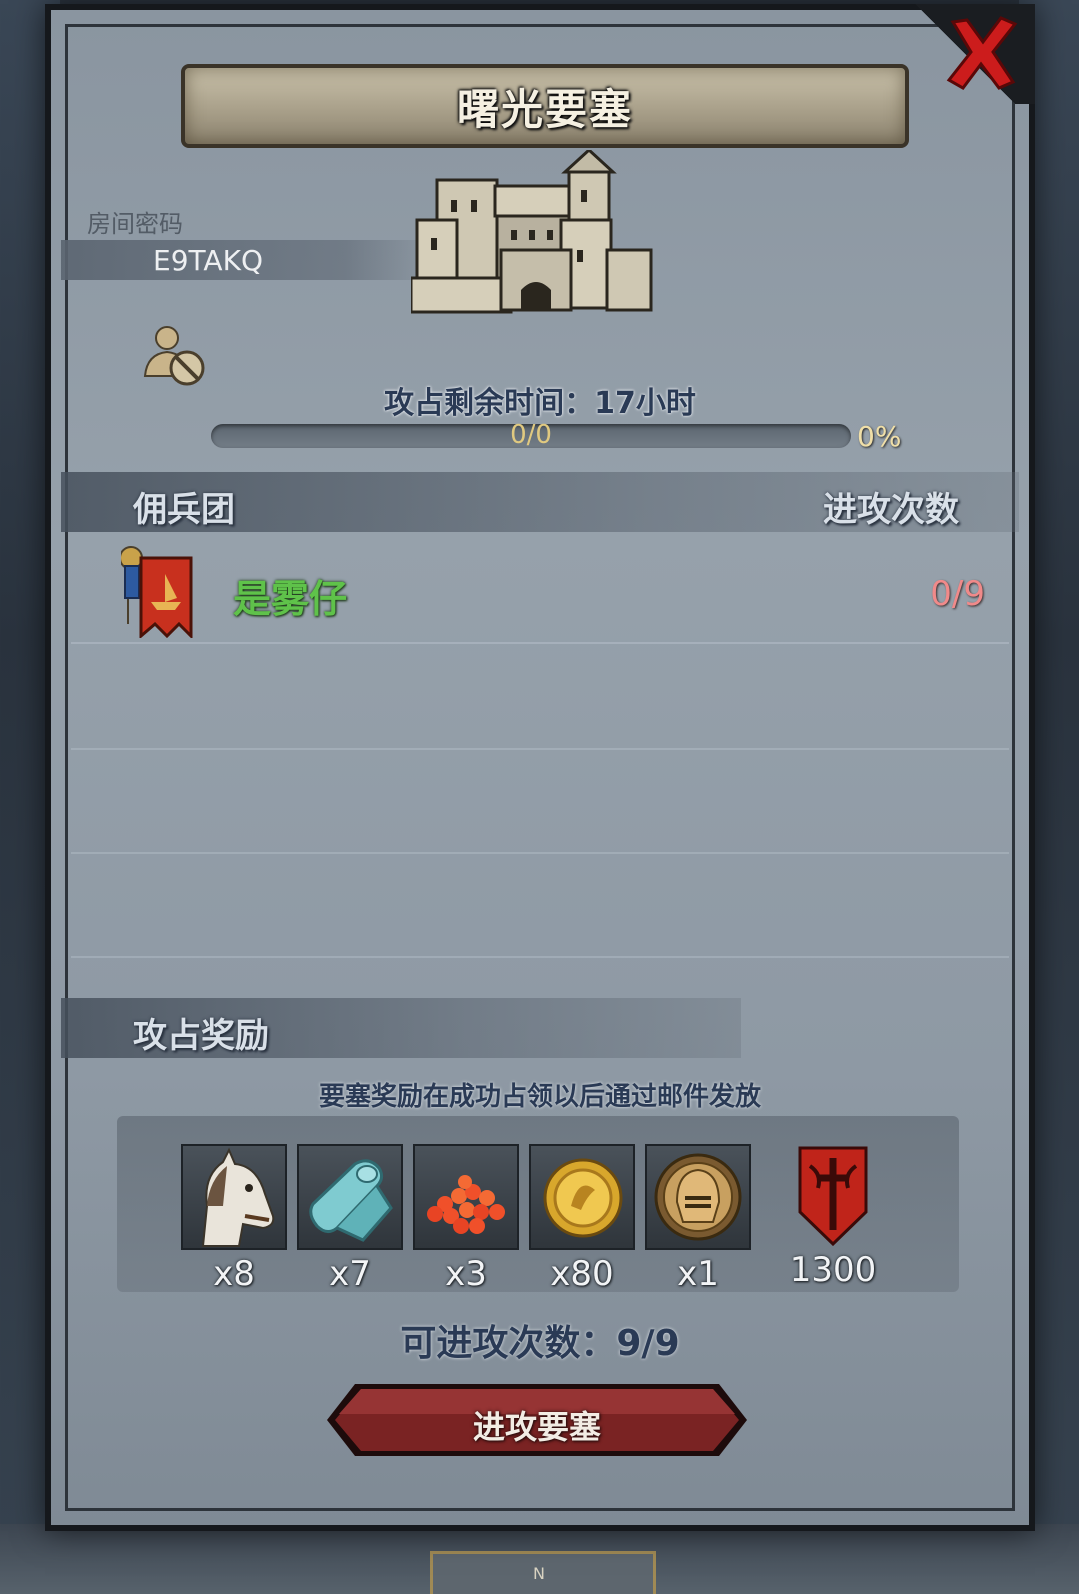 Image resolution: width=1079 pixels, height=1594 pixels. I want to click on knight-helmet-icon, so click(698, 1197).